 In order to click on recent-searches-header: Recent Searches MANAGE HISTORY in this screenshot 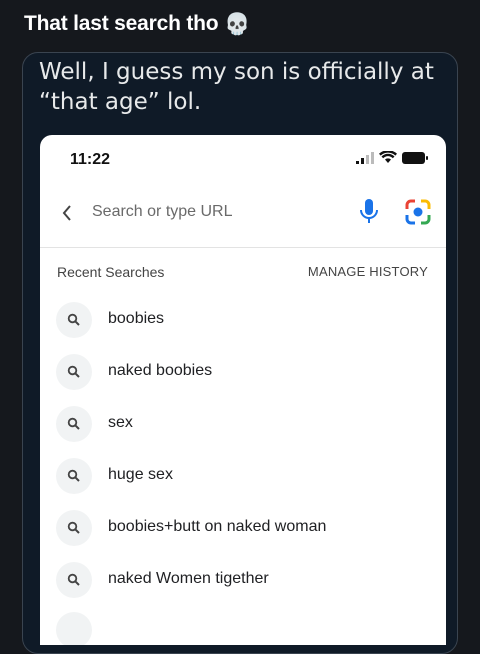, I will do `click(243, 271)`.